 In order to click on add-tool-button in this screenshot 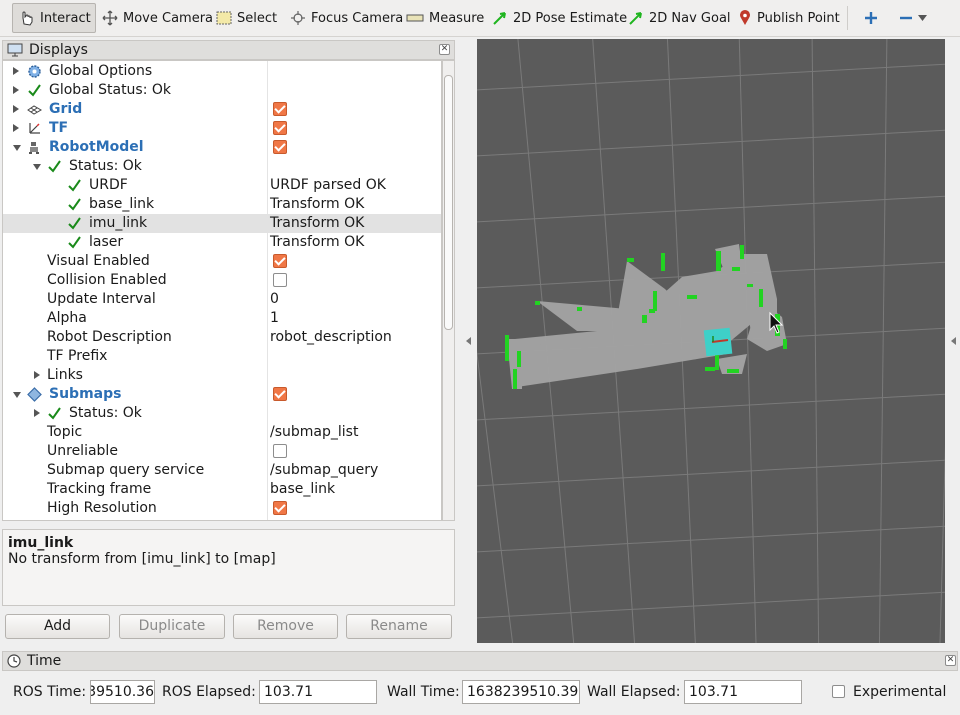, I will do `click(871, 18)`.